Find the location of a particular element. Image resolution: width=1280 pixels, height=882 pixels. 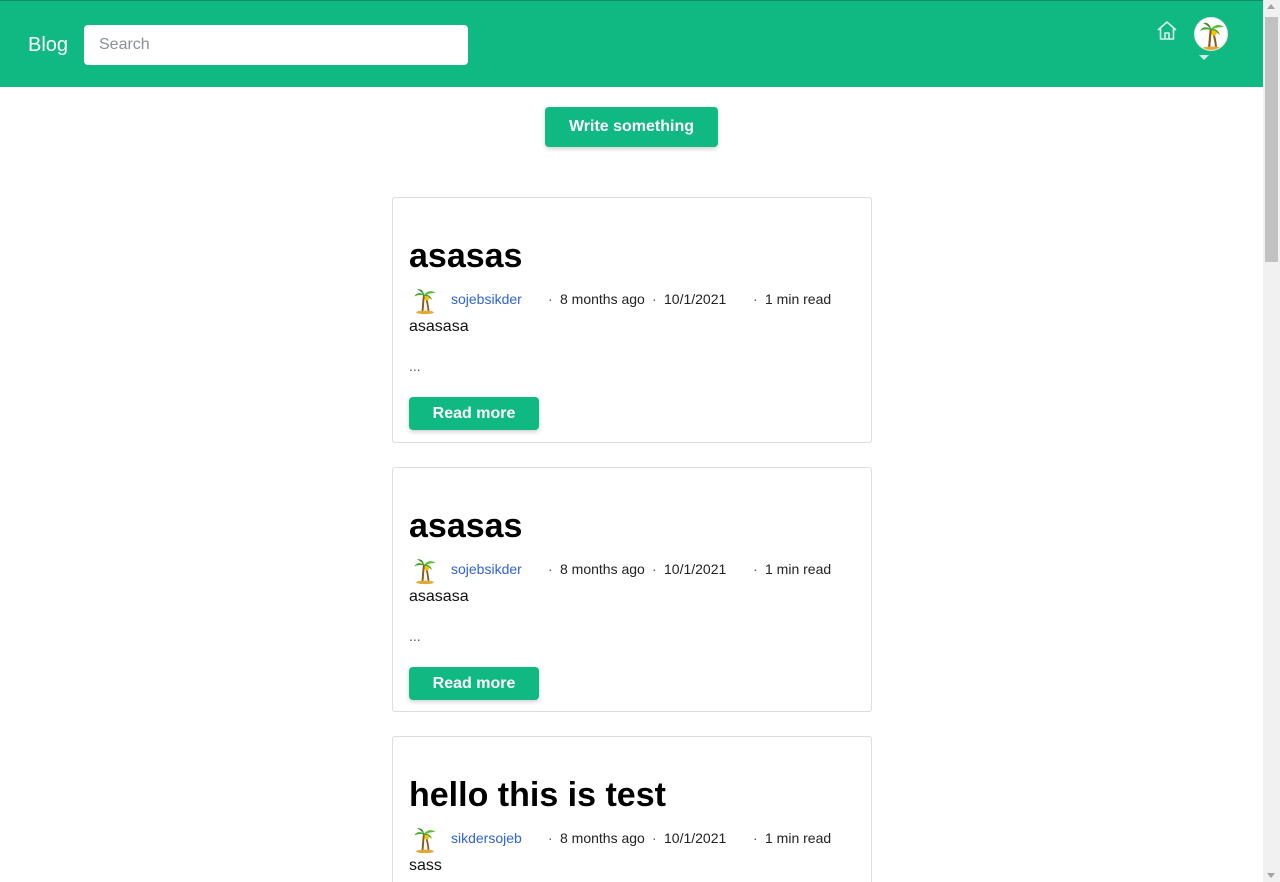

brand-logo: Blog is located at coordinates (48, 45).